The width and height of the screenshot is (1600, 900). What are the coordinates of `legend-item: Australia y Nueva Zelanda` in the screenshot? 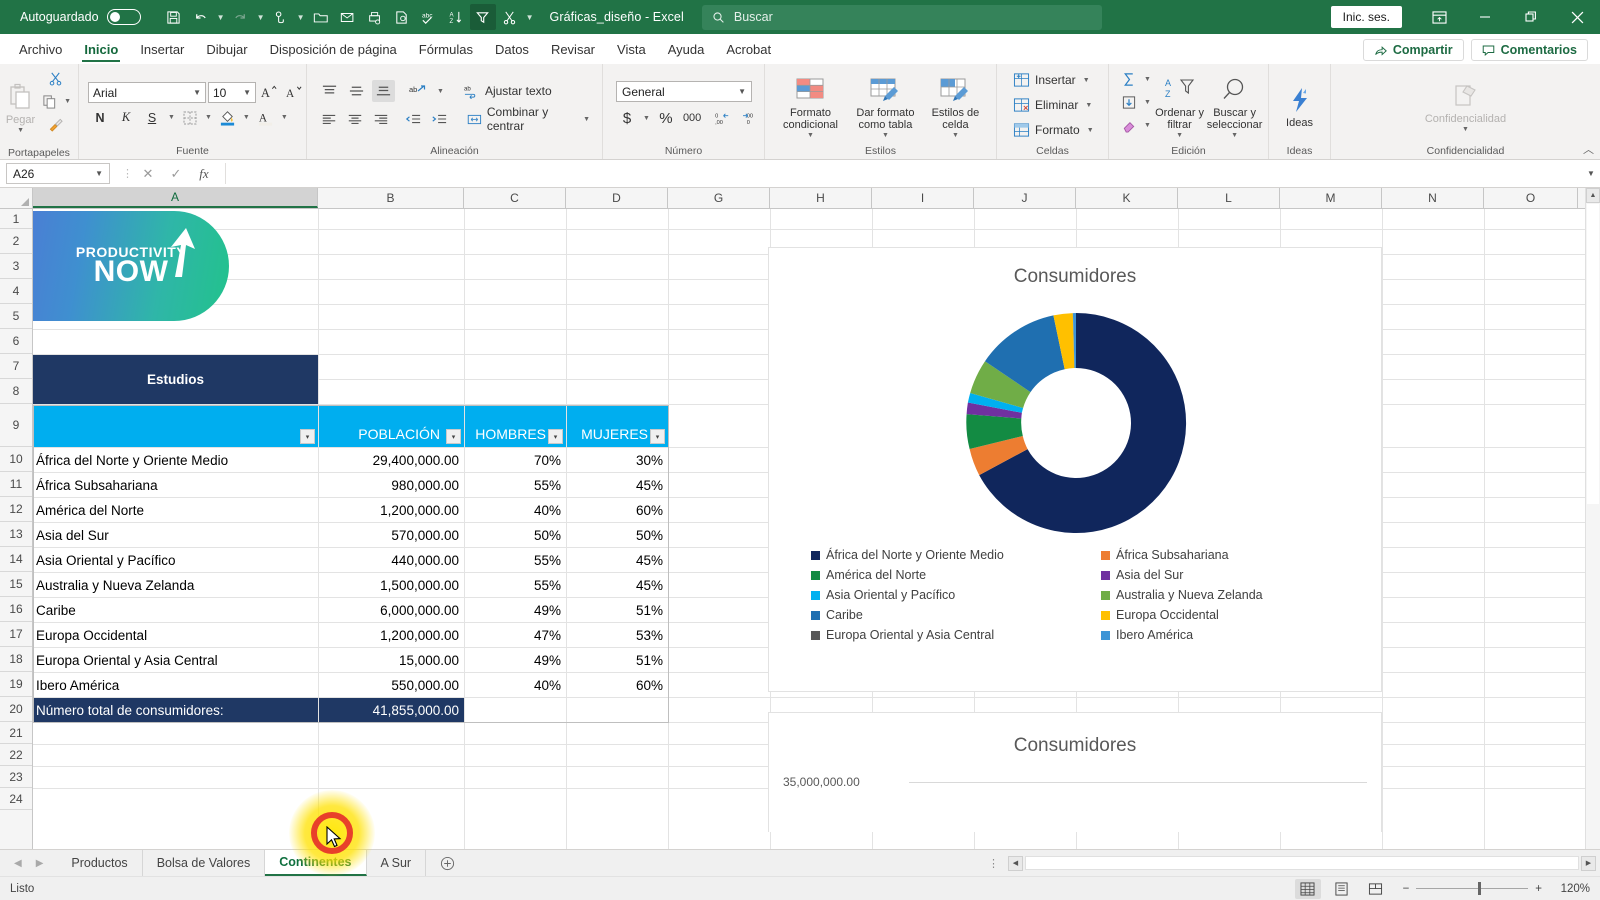 It's located at (1231, 595).